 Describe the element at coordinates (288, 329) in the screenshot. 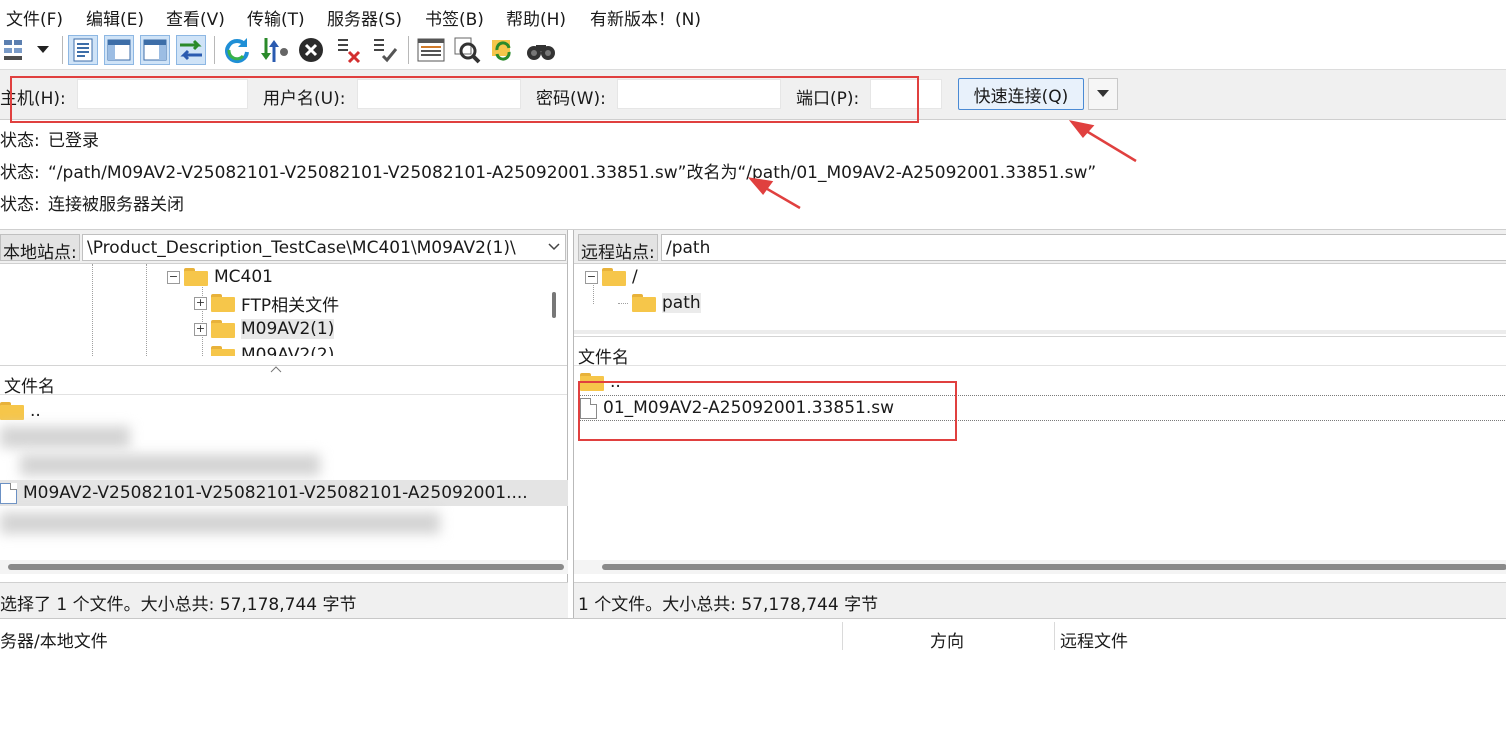

I see `tree-item-label: M09AV2(1)` at that location.